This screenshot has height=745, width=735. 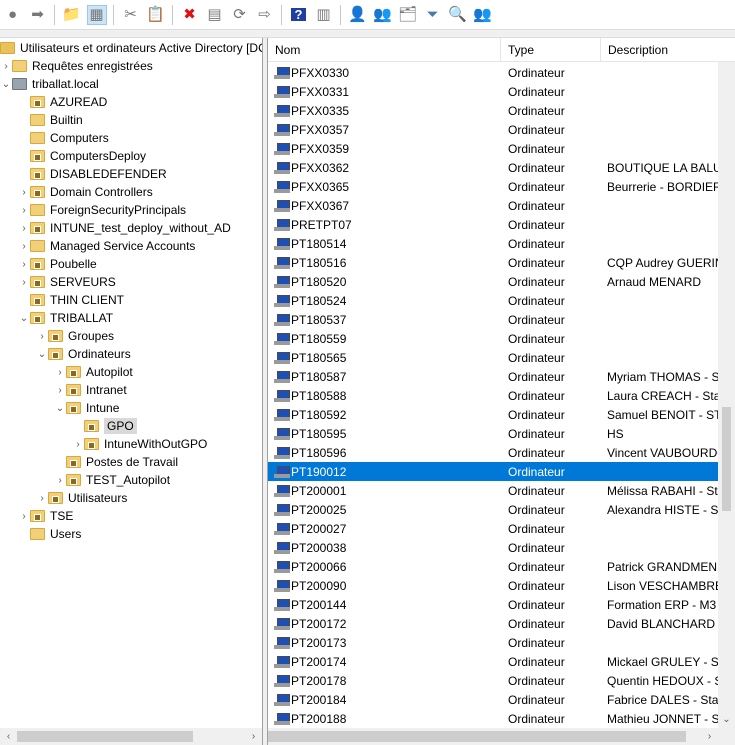 I want to click on new-group-button: 👥, so click(x=383, y=15).